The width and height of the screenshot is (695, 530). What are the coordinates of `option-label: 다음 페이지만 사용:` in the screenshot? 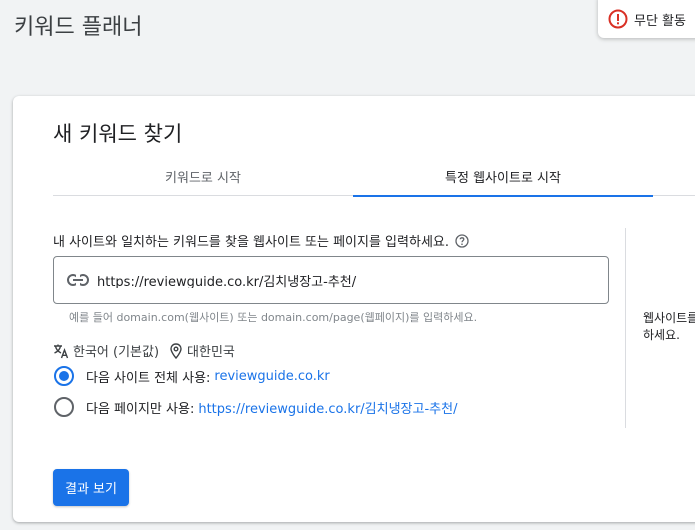 It's located at (140, 409).